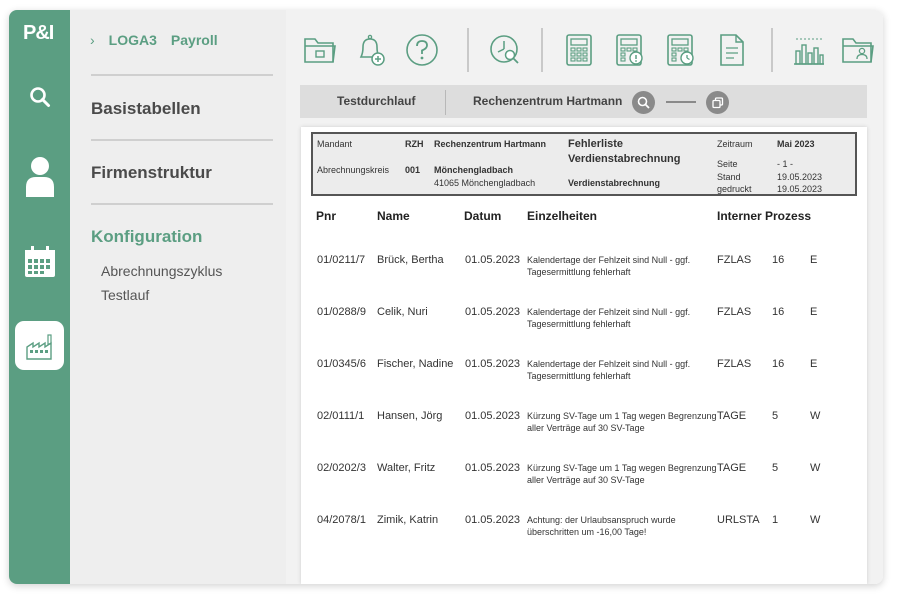 The width and height of the screenshot is (900, 600). What do you see at coordinates (547, 101) in the screenshot?
I see `tab-rechenzentrum: Rechenzentrum Hartmann` at bounding box center [547, 101].